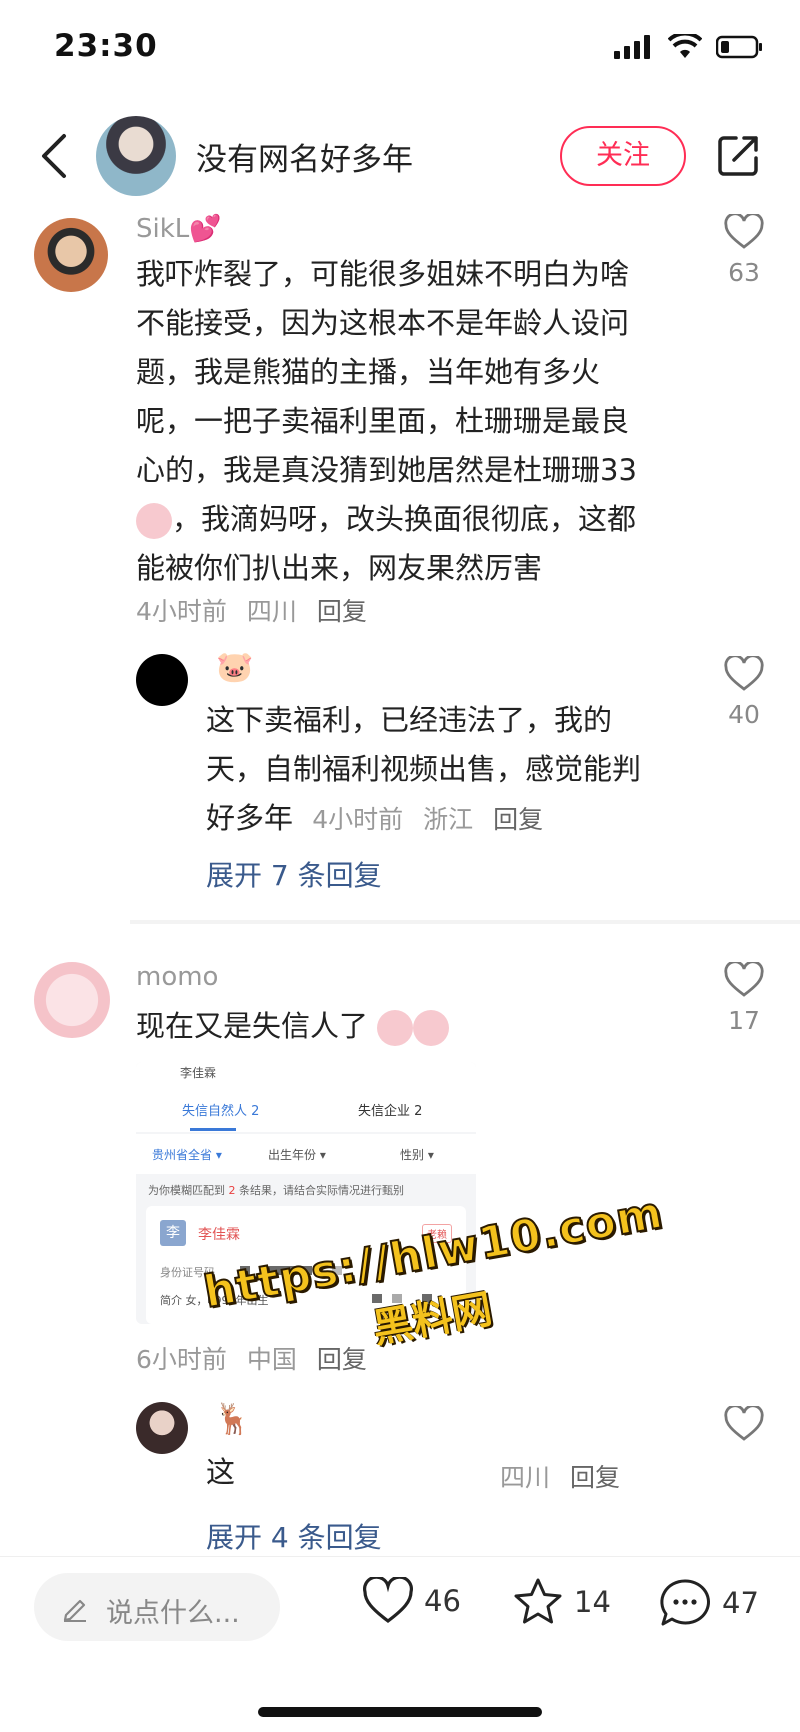 The image size is (800, 1732). I want to click on embedded-result-card: 李 李佳霖 老赖 身份证号码 简介 女，1996年出生, so click(306, 1265).